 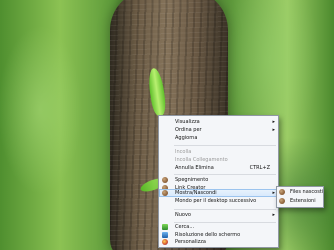 What do you see at coordinates (282, 201) in the screenshot?
I see `extensions-icon` at bounding box center [282, 201].